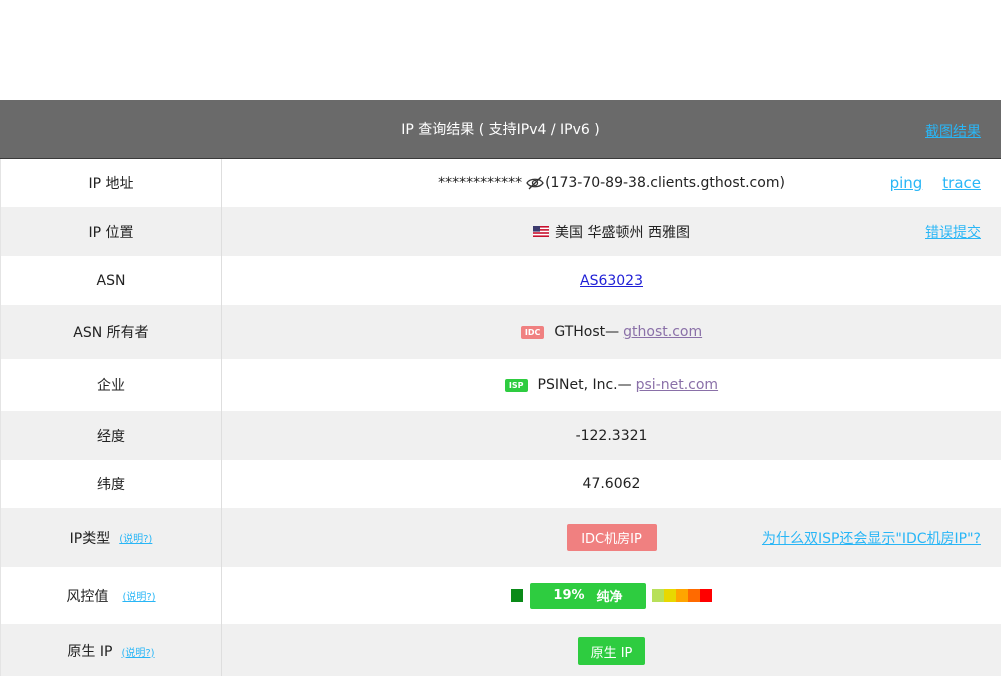 The height and width of the screenshot is (676, 1001). I want to click on row-risk-score: 风控值 (说明?) 19% 纯净, so click(500, 595).